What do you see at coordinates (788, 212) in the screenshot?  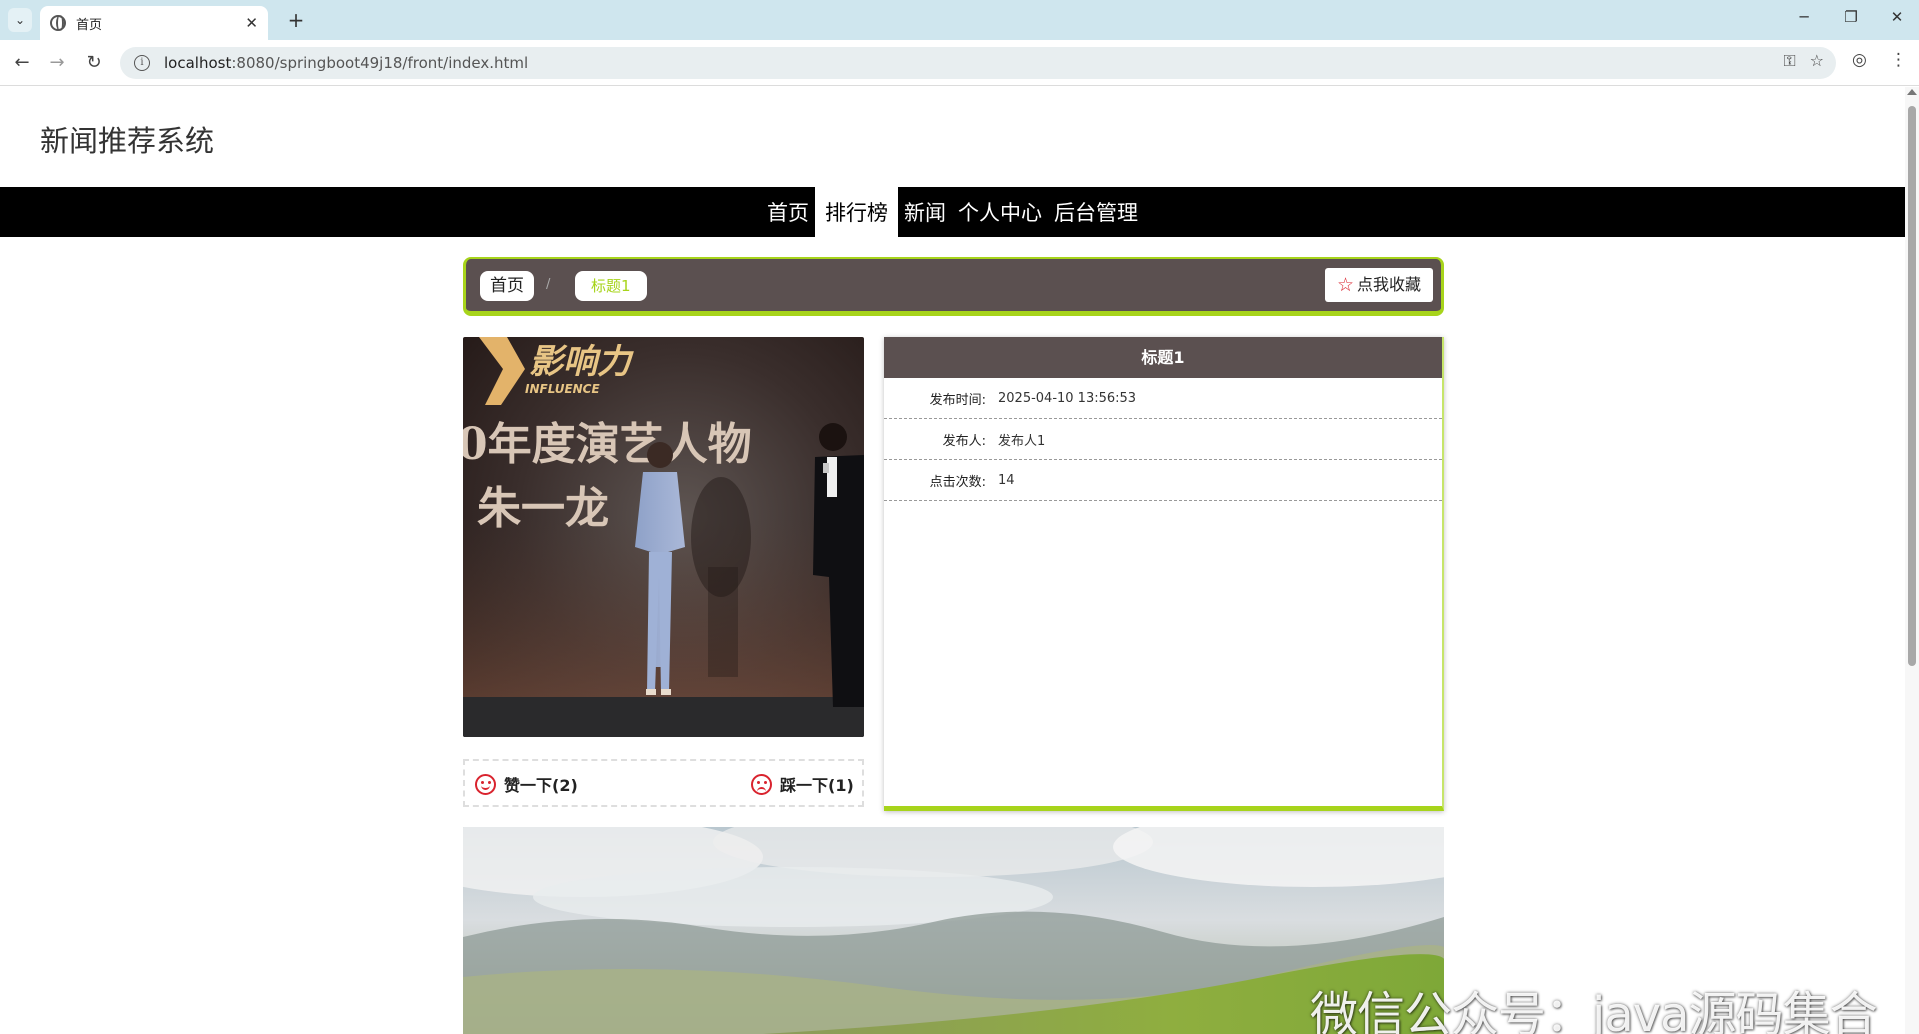 I see `nav-item-home: 首页` at bounding box center [788, 212].